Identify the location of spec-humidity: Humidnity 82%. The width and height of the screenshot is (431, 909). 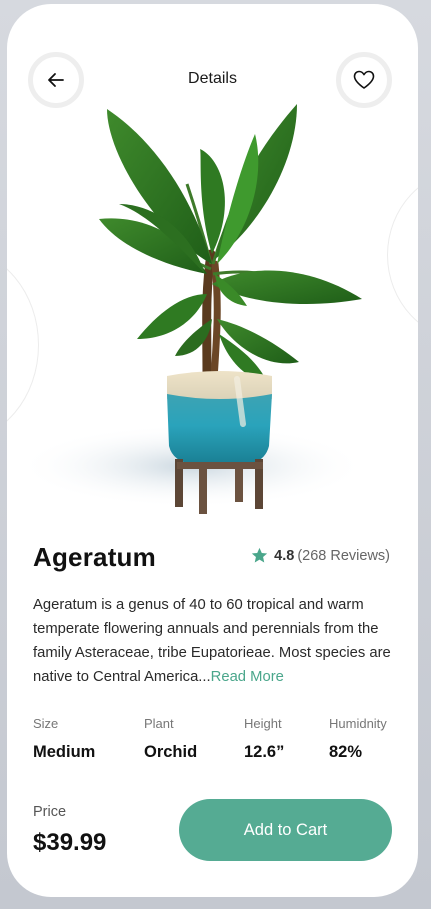
(358, 739).